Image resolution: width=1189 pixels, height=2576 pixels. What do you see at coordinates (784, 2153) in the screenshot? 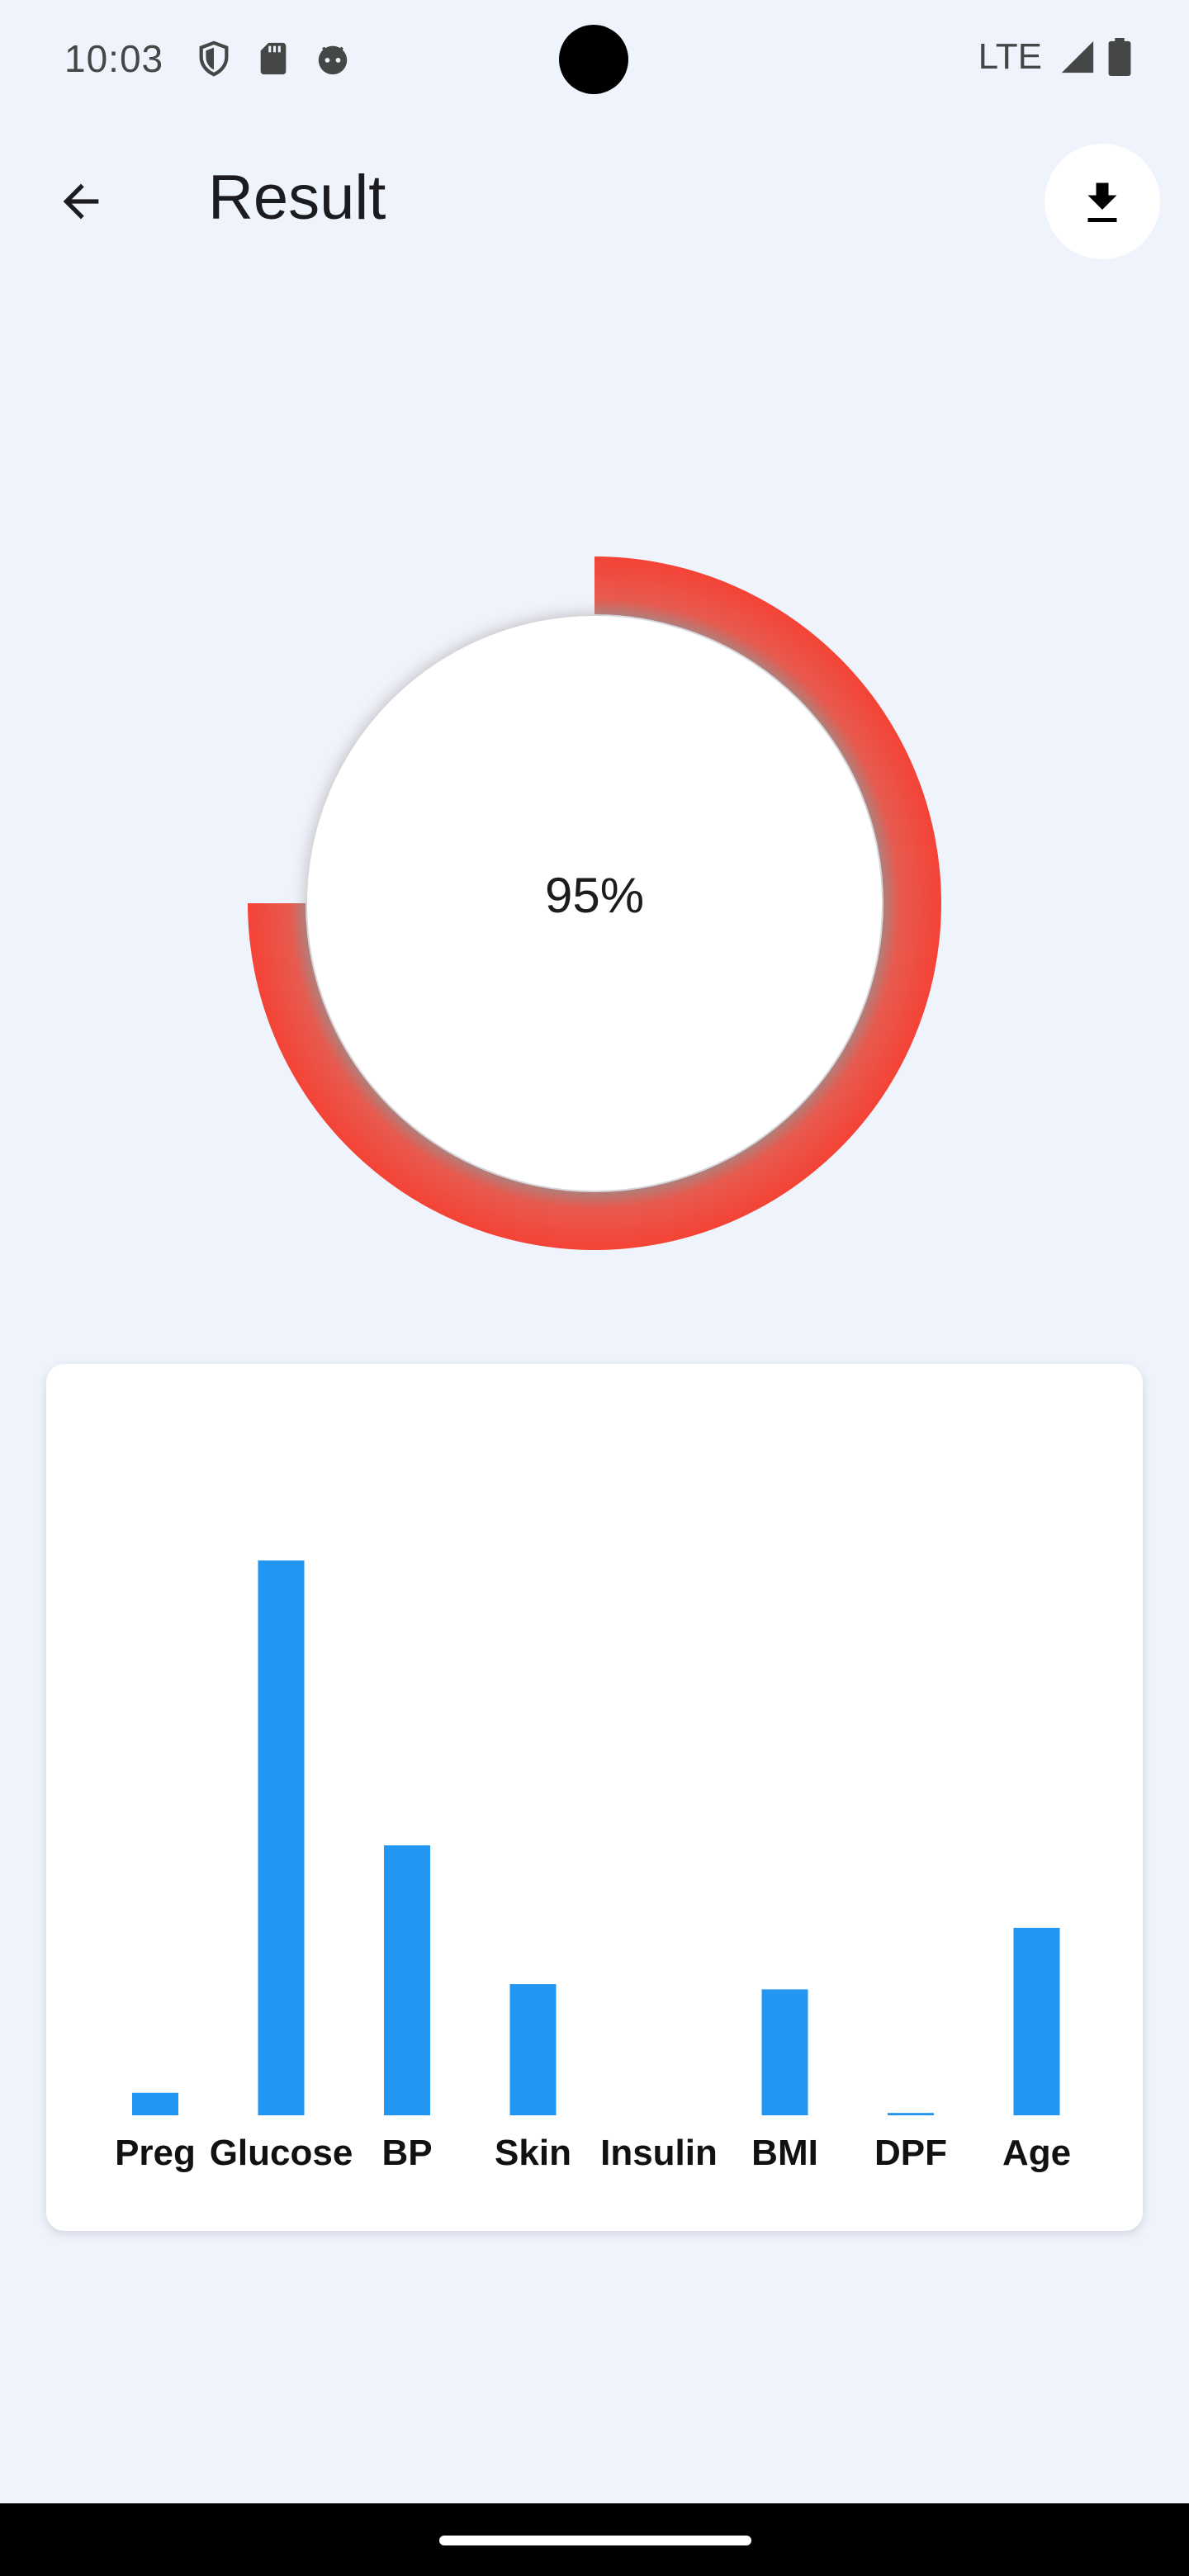
I see `tick-label-bmi: BMI` at bounding box center [784, 2153].